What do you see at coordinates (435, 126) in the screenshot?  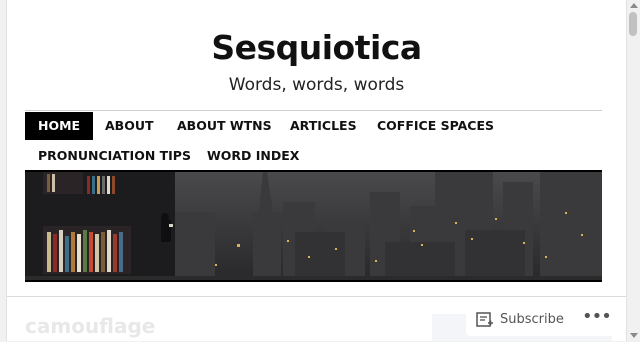 I see `nav-item-coffice-spaces: COFFICE SPACES` at bounding box center [435, 126].